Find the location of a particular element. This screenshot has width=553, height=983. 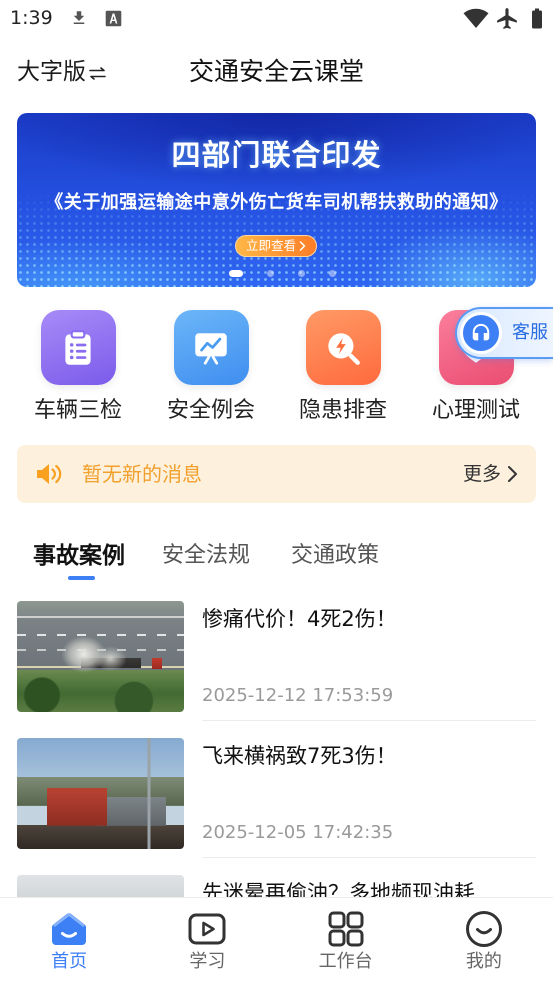

notice-more-link: 更多 is located at coordinates (490, 474).